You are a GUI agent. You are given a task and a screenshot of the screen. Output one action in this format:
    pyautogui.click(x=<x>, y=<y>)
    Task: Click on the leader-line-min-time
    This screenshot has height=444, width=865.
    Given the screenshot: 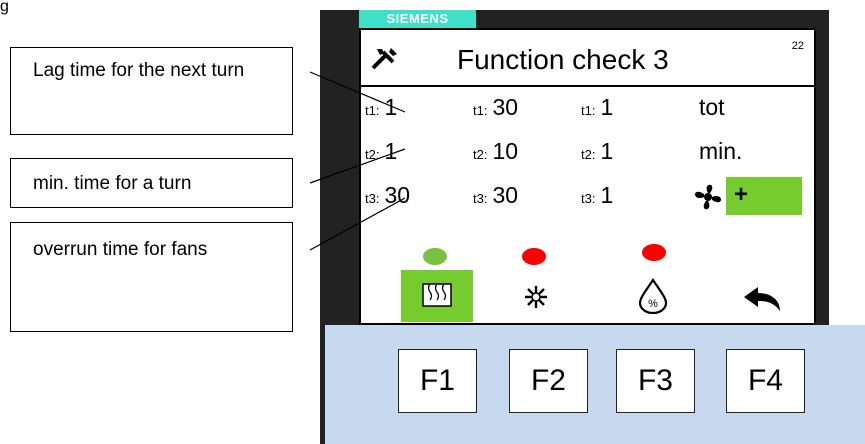 What is the action you would take?
    pyautogui.click(x=357, y=166)
    